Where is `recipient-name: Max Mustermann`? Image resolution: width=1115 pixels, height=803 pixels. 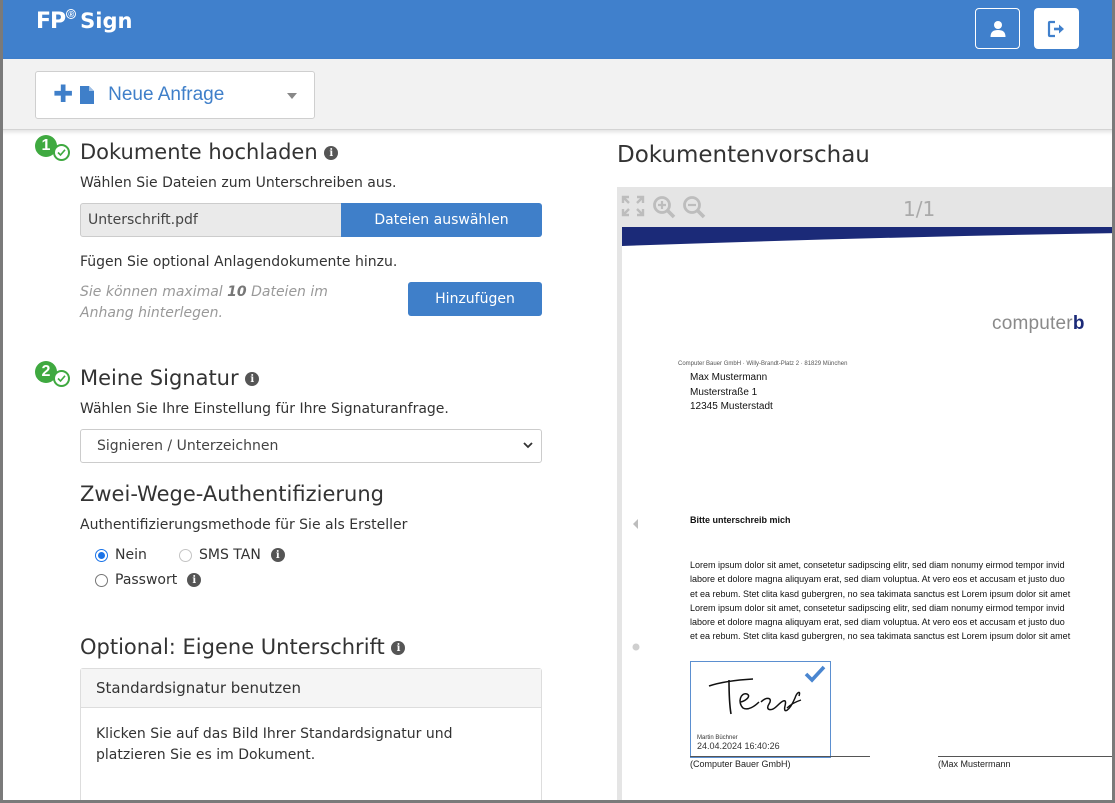 recipient-name: Max Mustermann is located at coordinates (729, 377).